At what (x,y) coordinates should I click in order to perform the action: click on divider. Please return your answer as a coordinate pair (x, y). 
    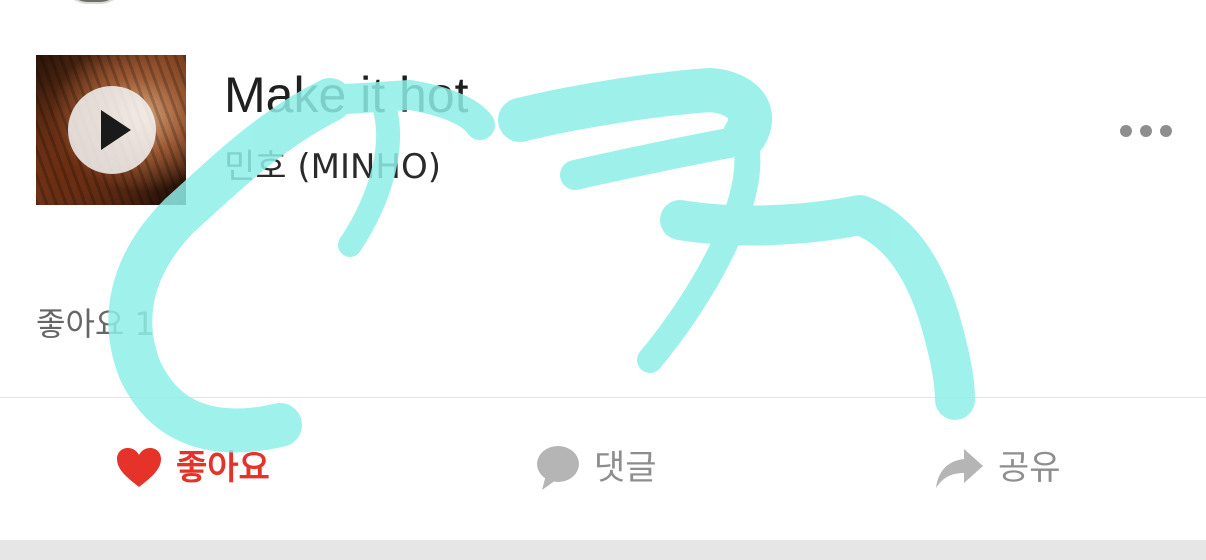
    Looking at the image, I should click on (603, 397).